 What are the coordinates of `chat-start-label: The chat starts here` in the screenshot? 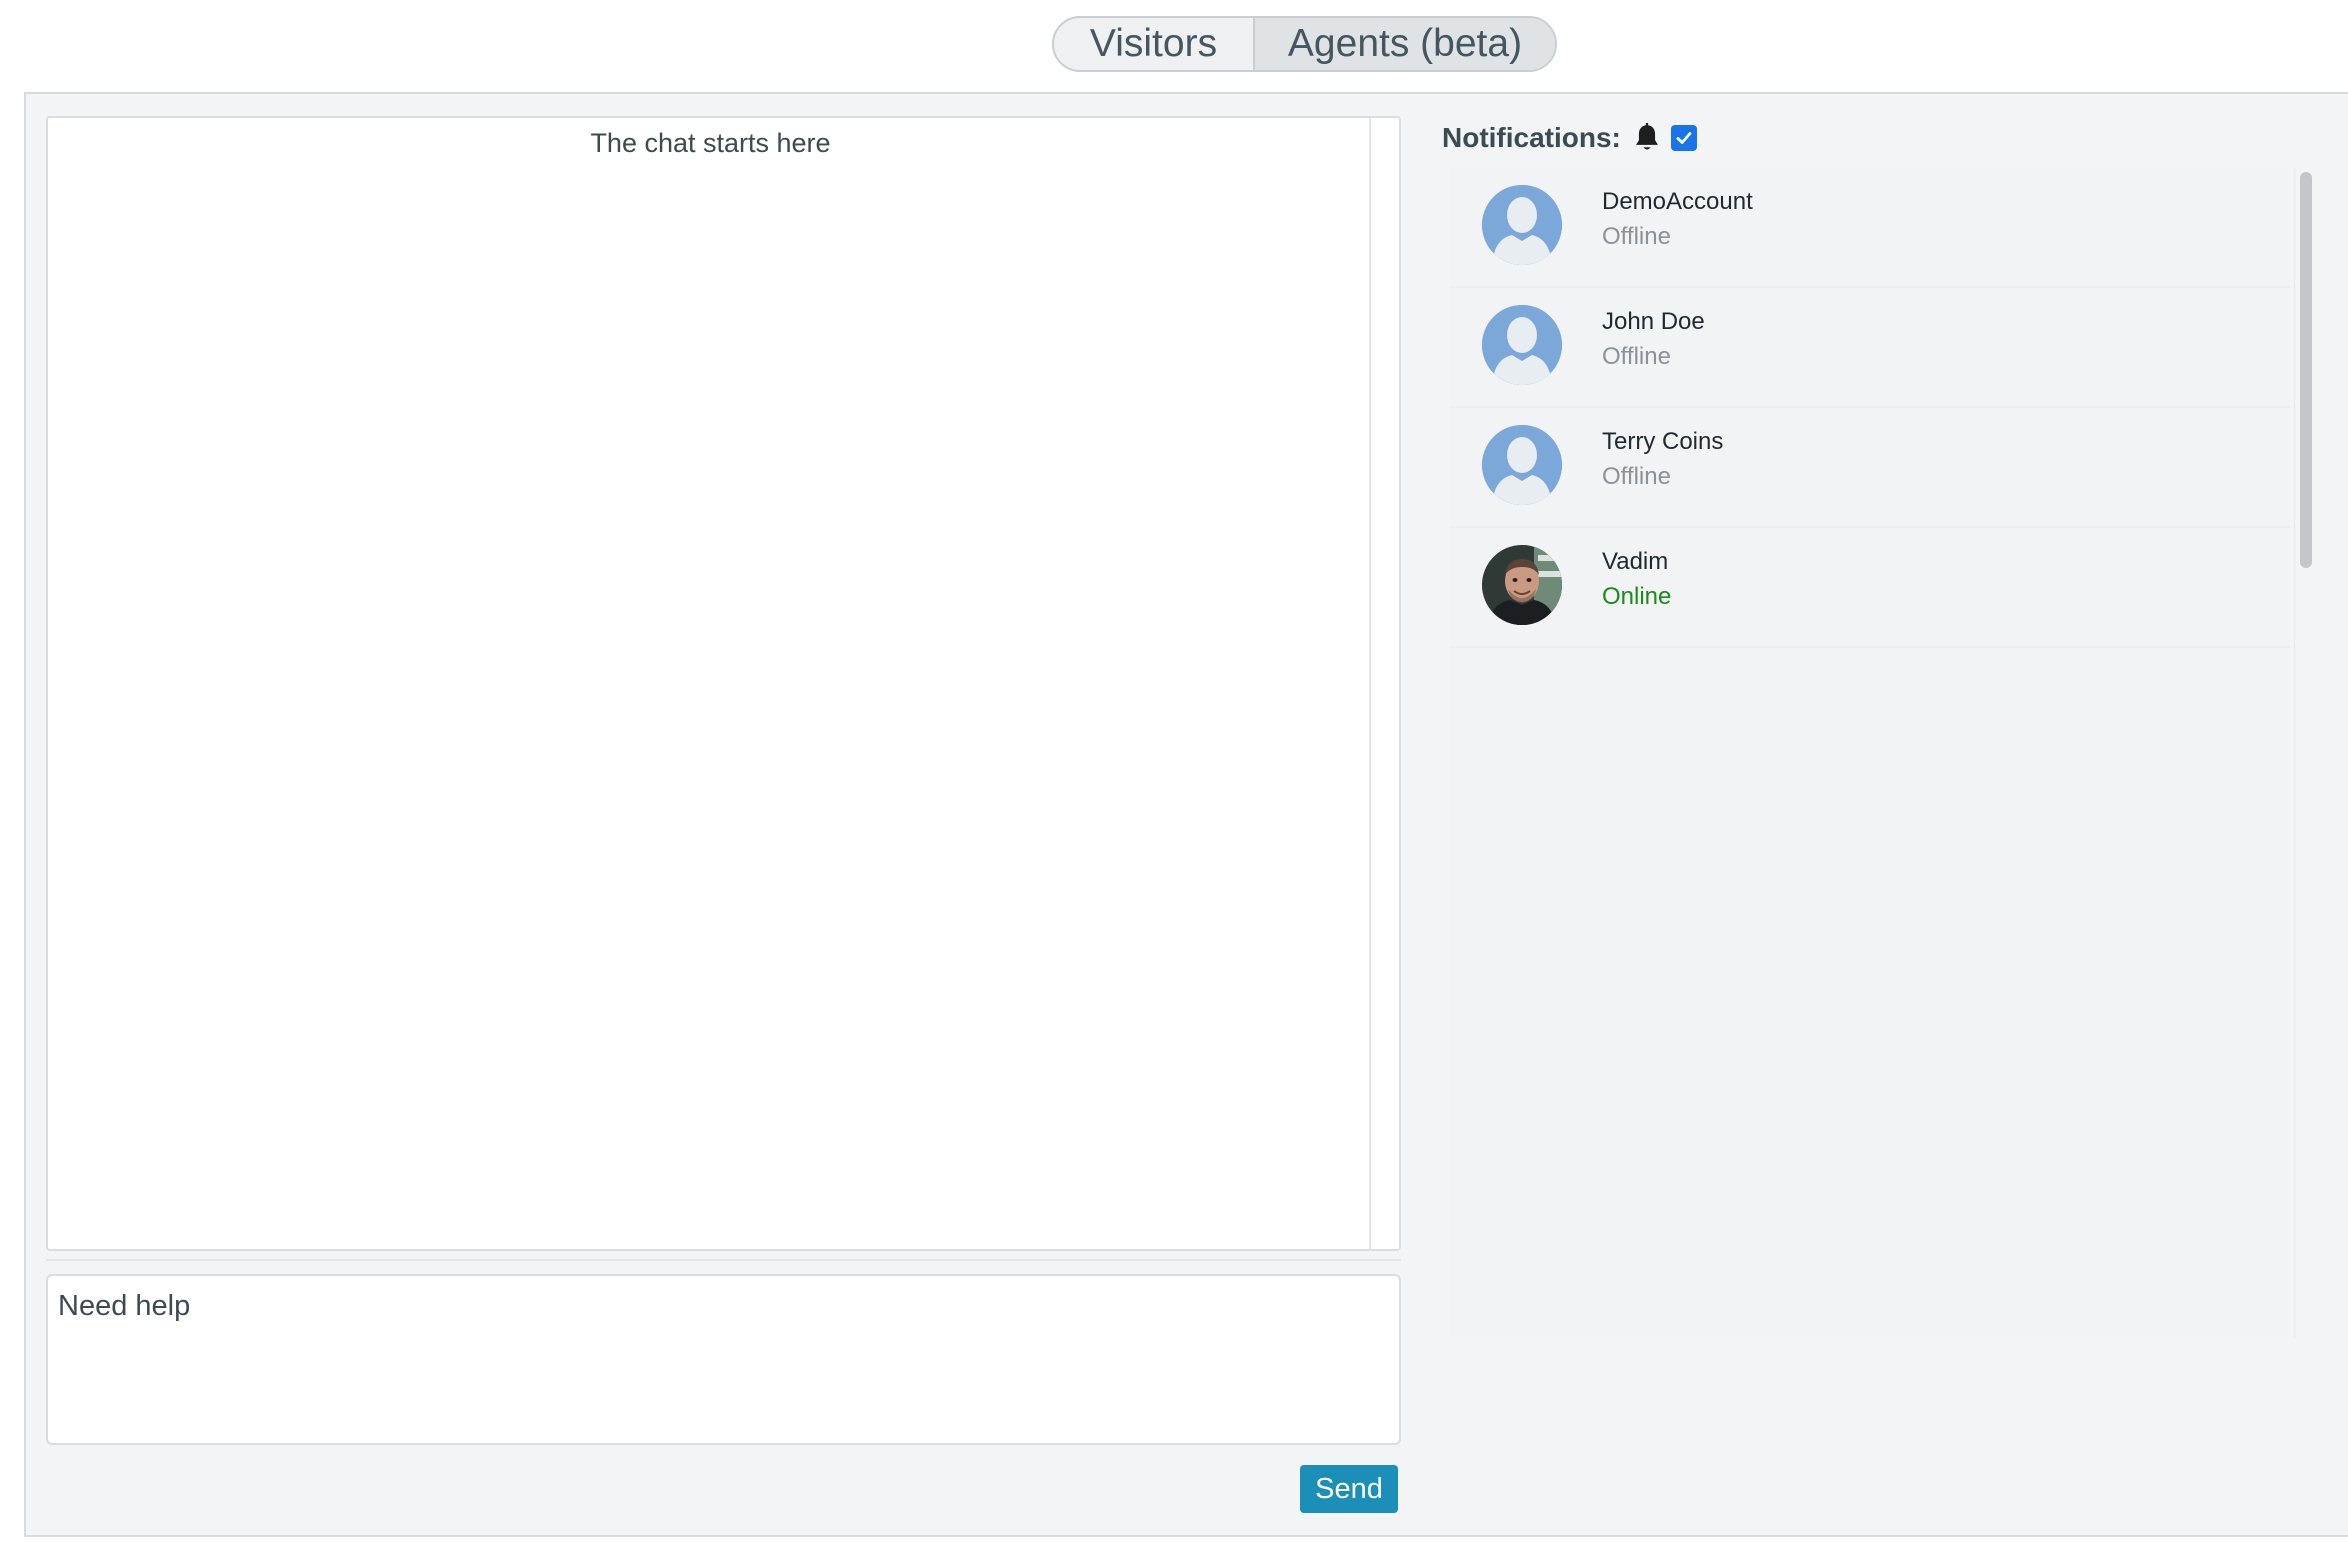 It's located at (710, 143).